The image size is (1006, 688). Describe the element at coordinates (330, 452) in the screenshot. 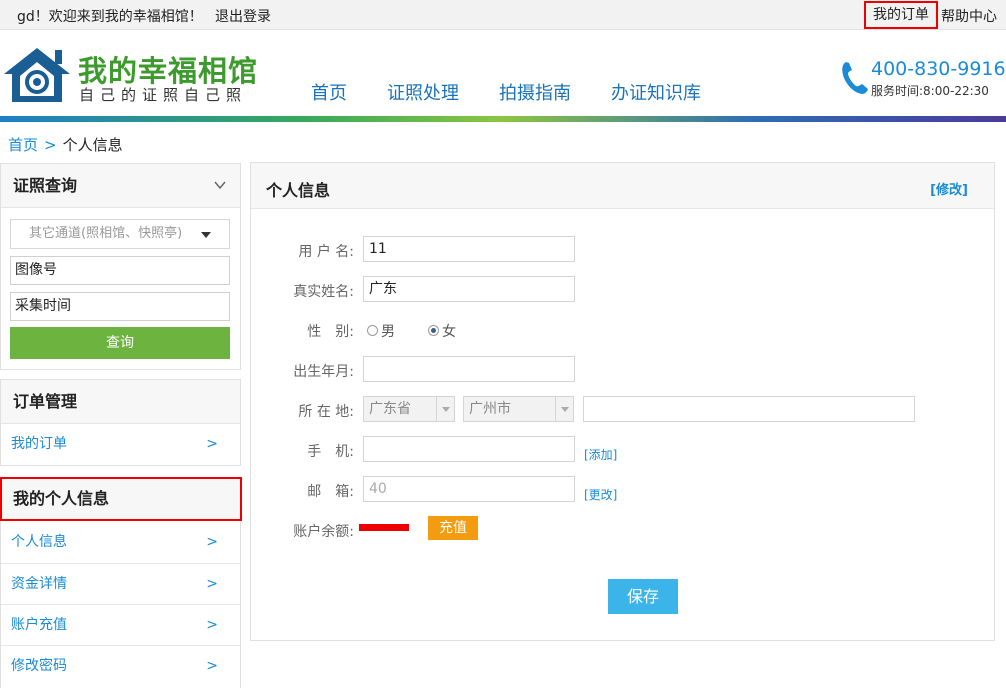

I see `mobile-label: 手 机:` at that location.